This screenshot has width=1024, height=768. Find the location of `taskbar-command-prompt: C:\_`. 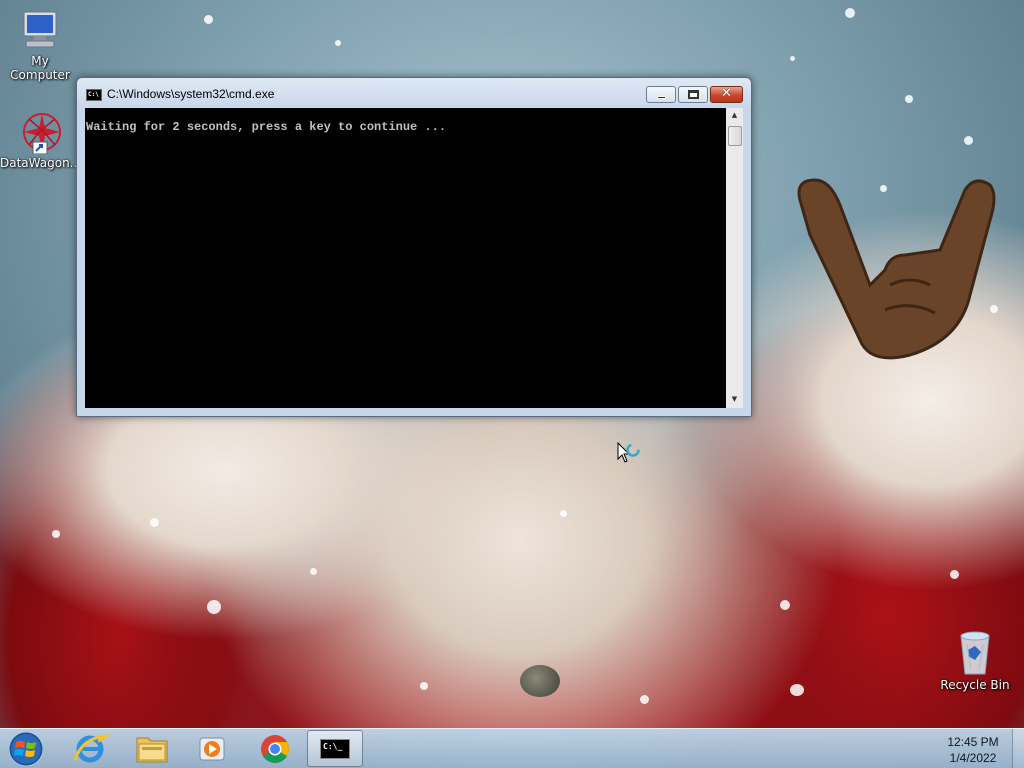

taskbar-command-prompt: C:\_ is located at coordinates (335, 748).